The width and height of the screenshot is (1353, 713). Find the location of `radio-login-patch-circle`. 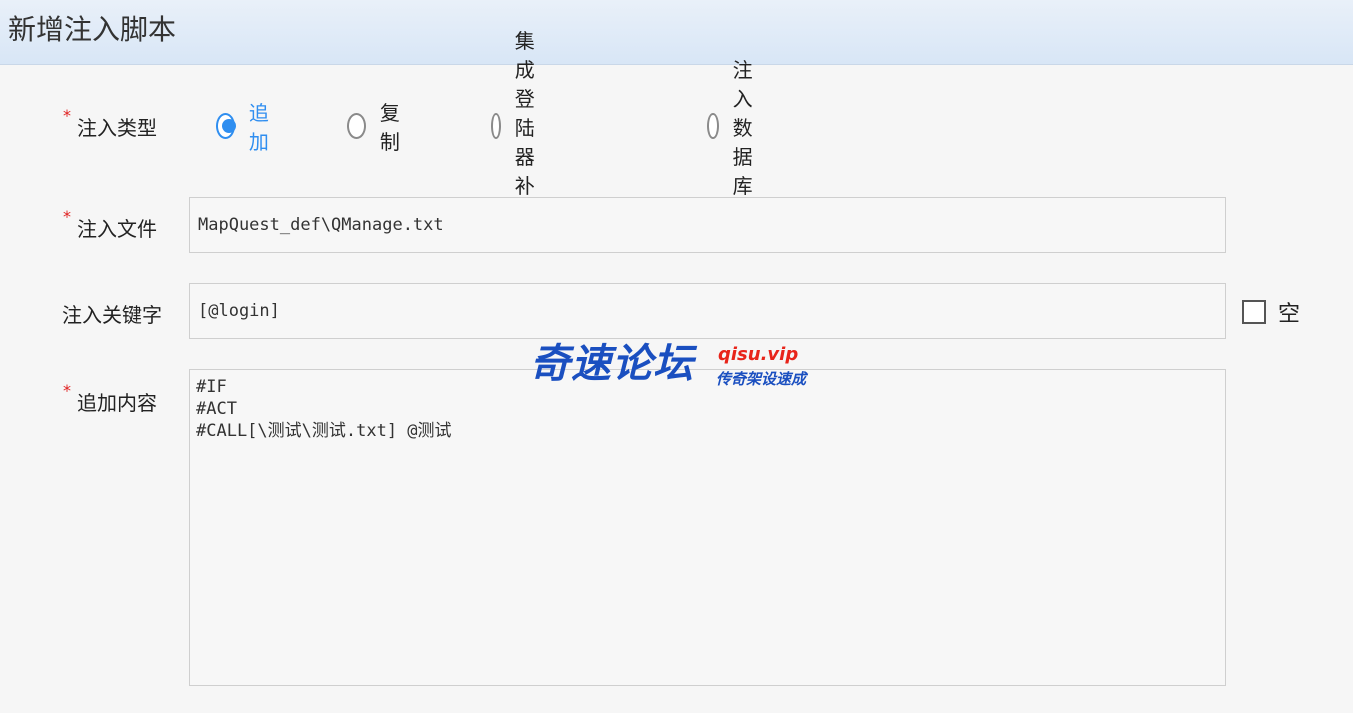

radio-login-patch-circle is located at coordinates (496, 126).